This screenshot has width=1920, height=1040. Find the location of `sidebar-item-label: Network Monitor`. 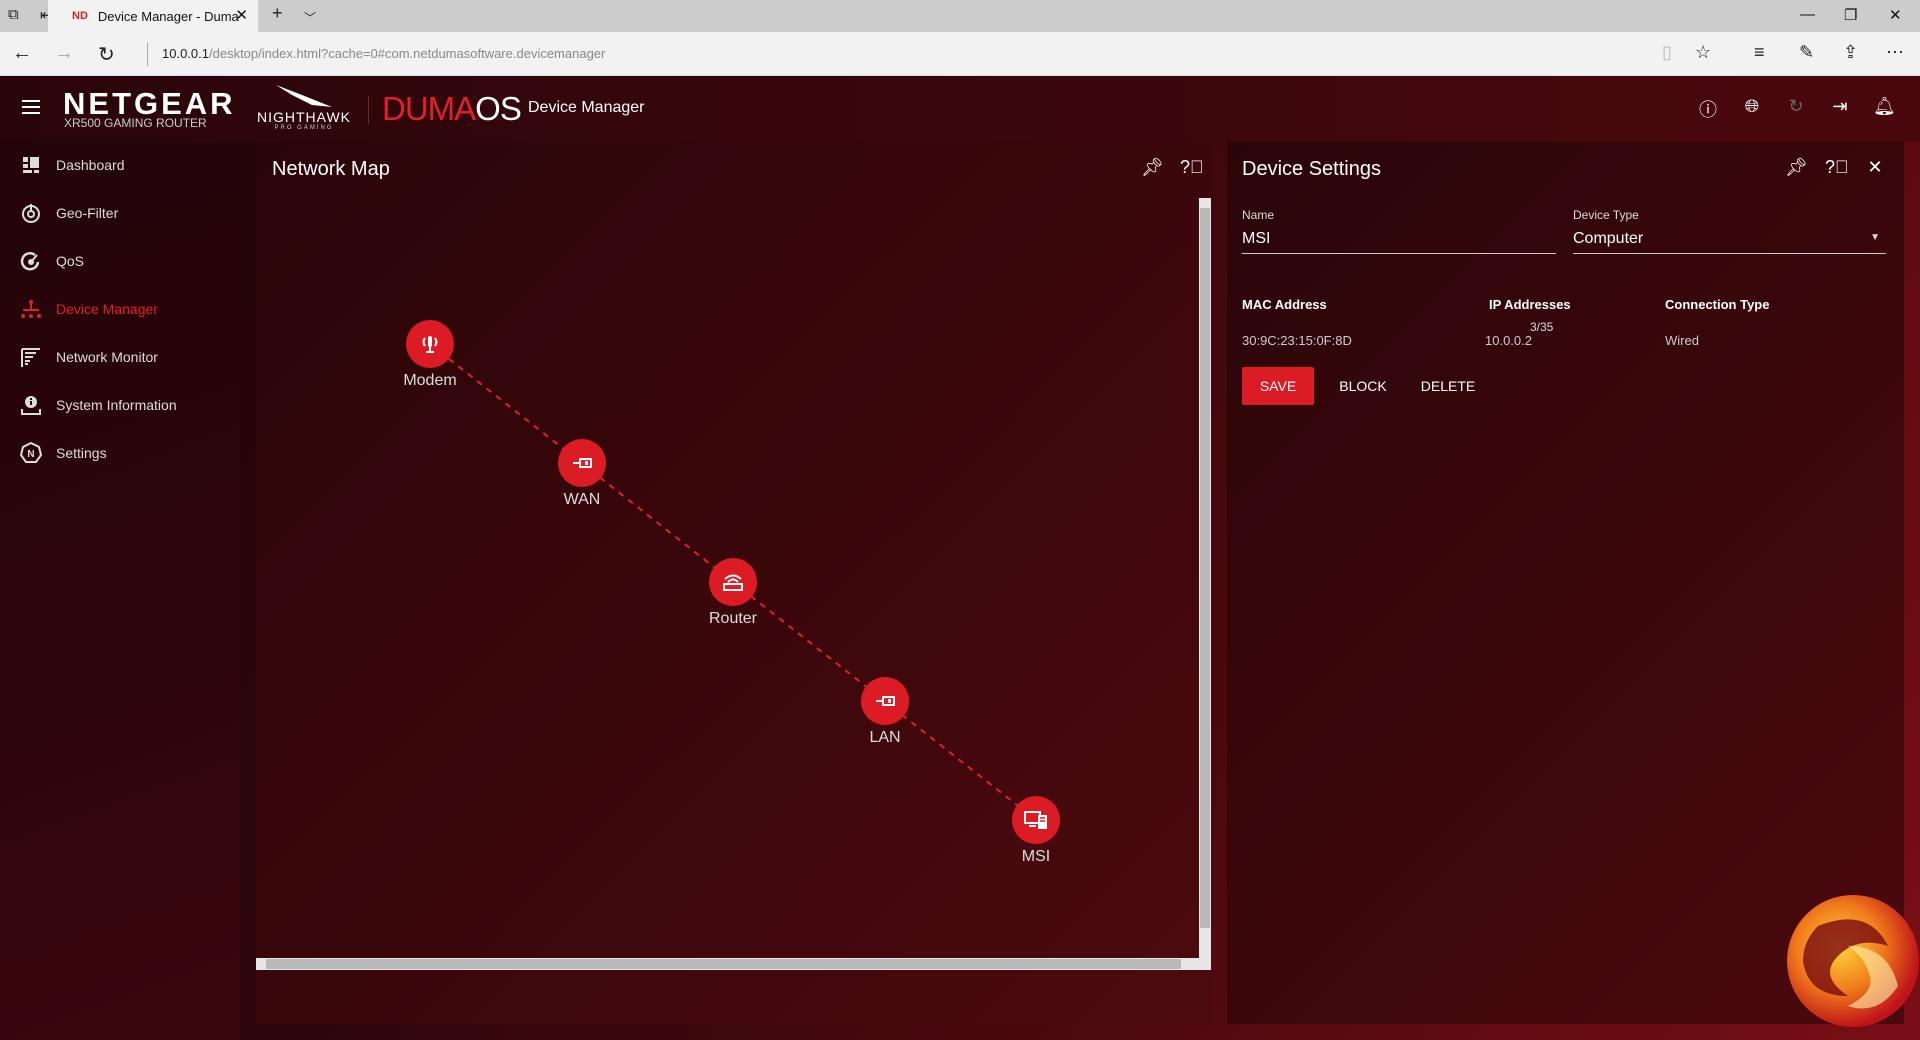

sidebar-item-label: Network Monitor is located at coordinates (107, 357).